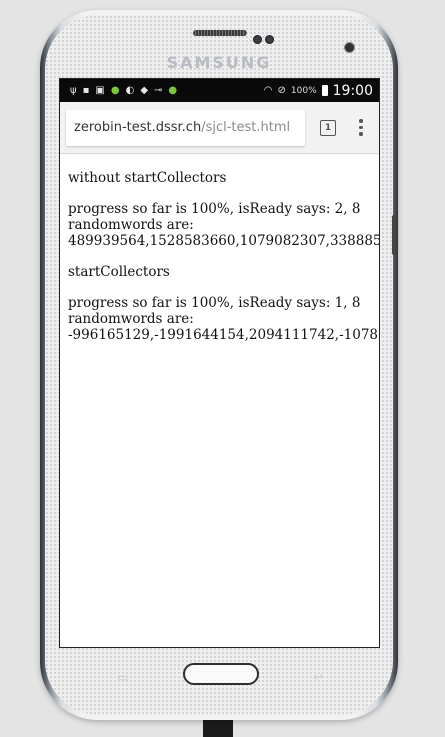 The height and width of the screenshot is (737, 445). Describe the element at coordinates (122, 677) in the screenshot. I see `recent-apps-key-icon: ▭` at that location.